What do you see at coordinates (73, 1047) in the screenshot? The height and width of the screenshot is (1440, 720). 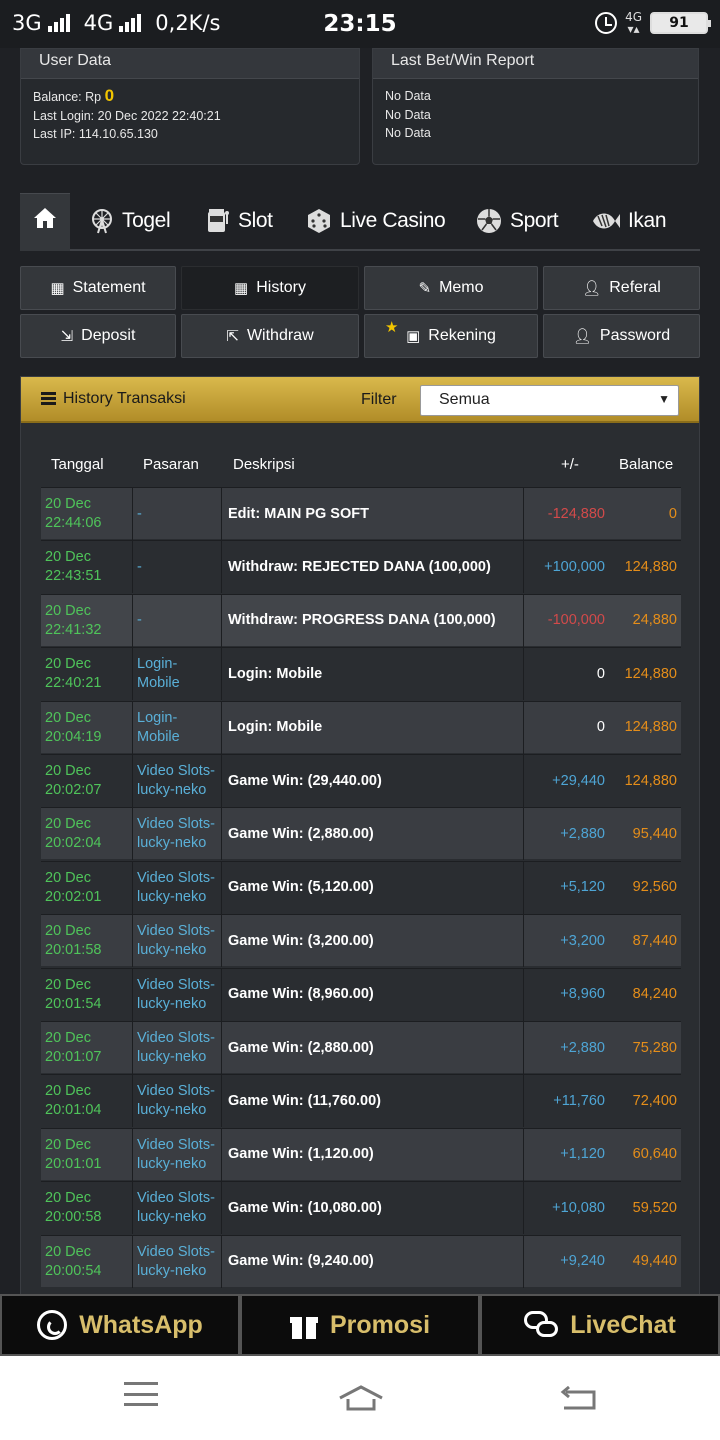 I see `row-date: 20 Dec 20:01:07` at bounding box center [73, 1047].